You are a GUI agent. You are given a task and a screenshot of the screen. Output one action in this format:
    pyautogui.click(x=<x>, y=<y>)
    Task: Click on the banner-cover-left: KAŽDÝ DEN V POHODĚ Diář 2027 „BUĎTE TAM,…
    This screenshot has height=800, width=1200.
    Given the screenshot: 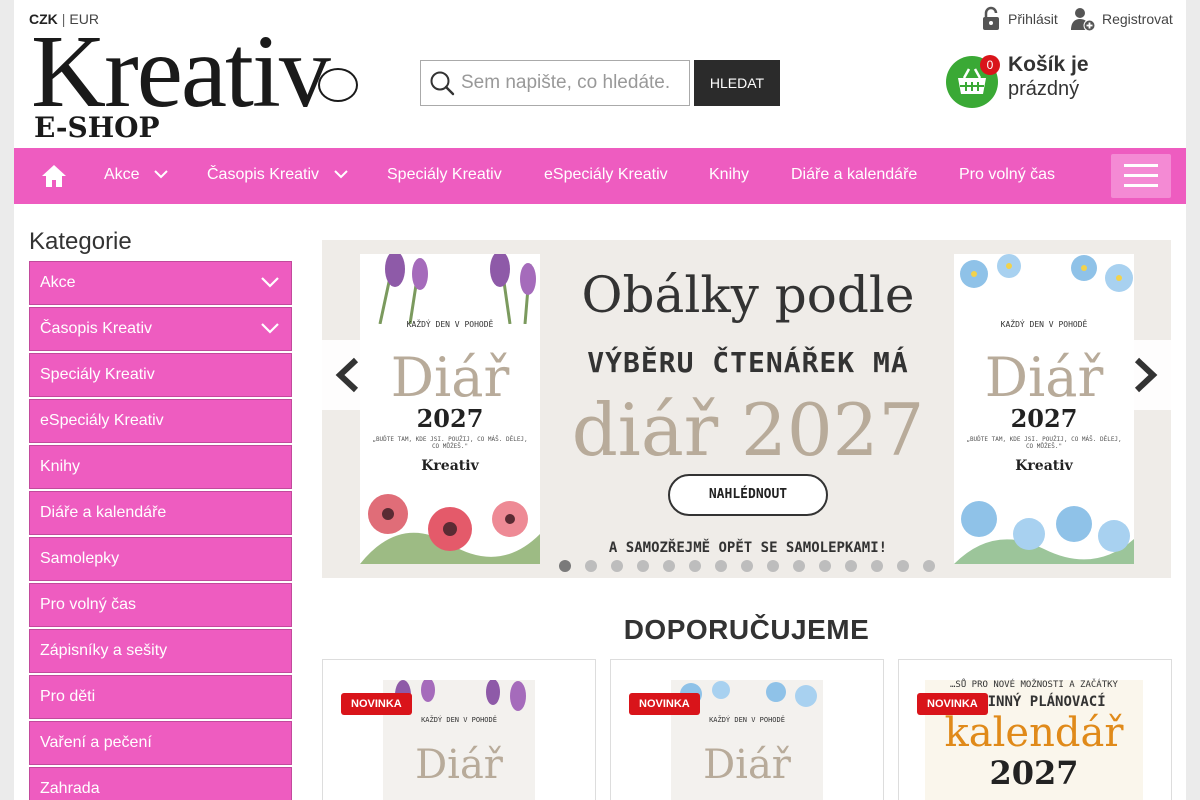 What is the action you would take?
    pyautogui.click(x=450, y=409)
    